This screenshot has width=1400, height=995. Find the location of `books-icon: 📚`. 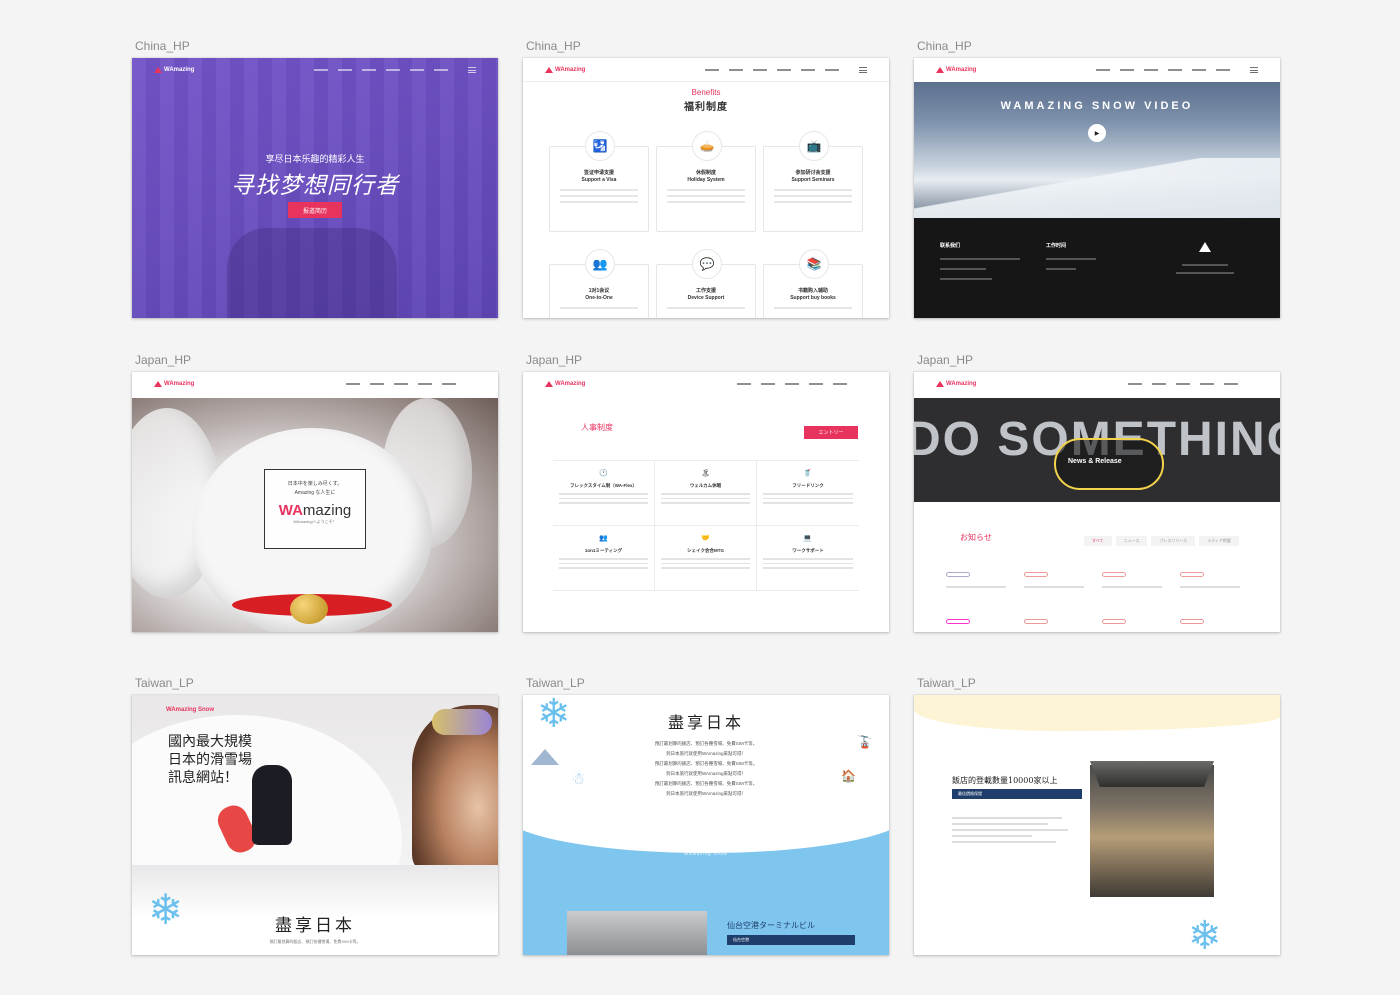

books-icon: 📚 is located at coordinates (814, 264).